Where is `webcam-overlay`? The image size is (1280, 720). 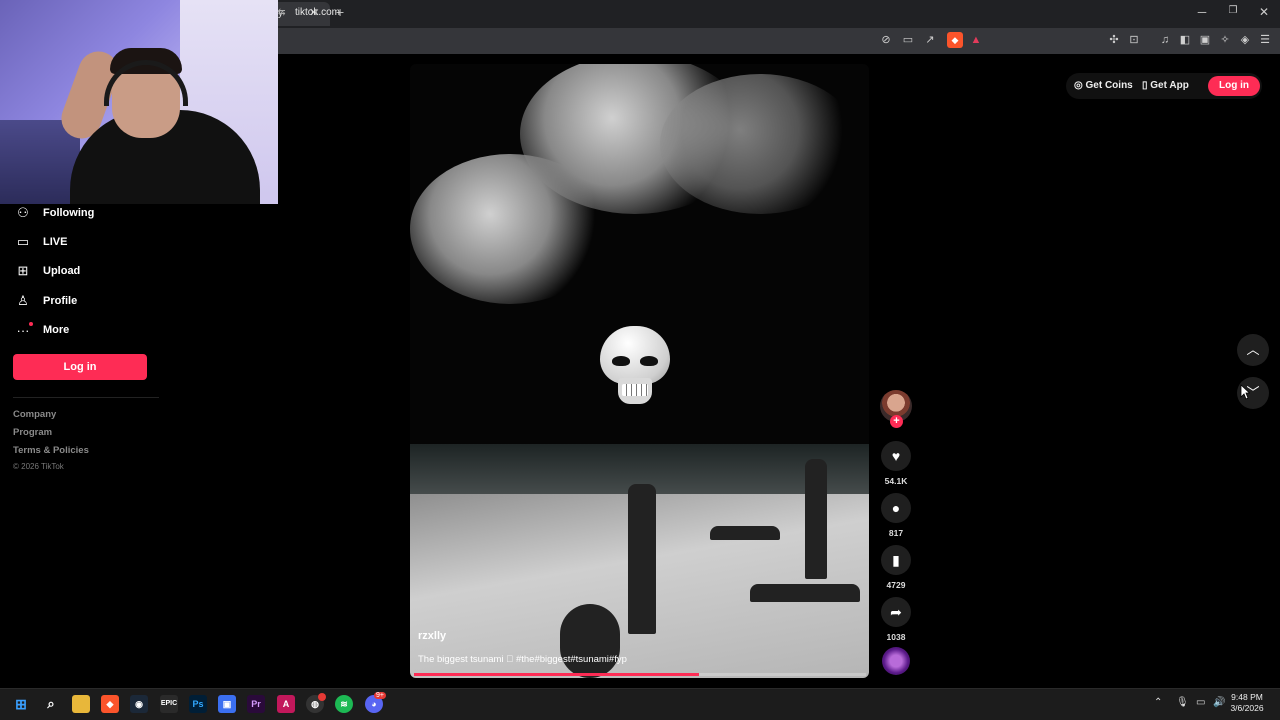 webcam-overlay is located at coordinates (139, 102).